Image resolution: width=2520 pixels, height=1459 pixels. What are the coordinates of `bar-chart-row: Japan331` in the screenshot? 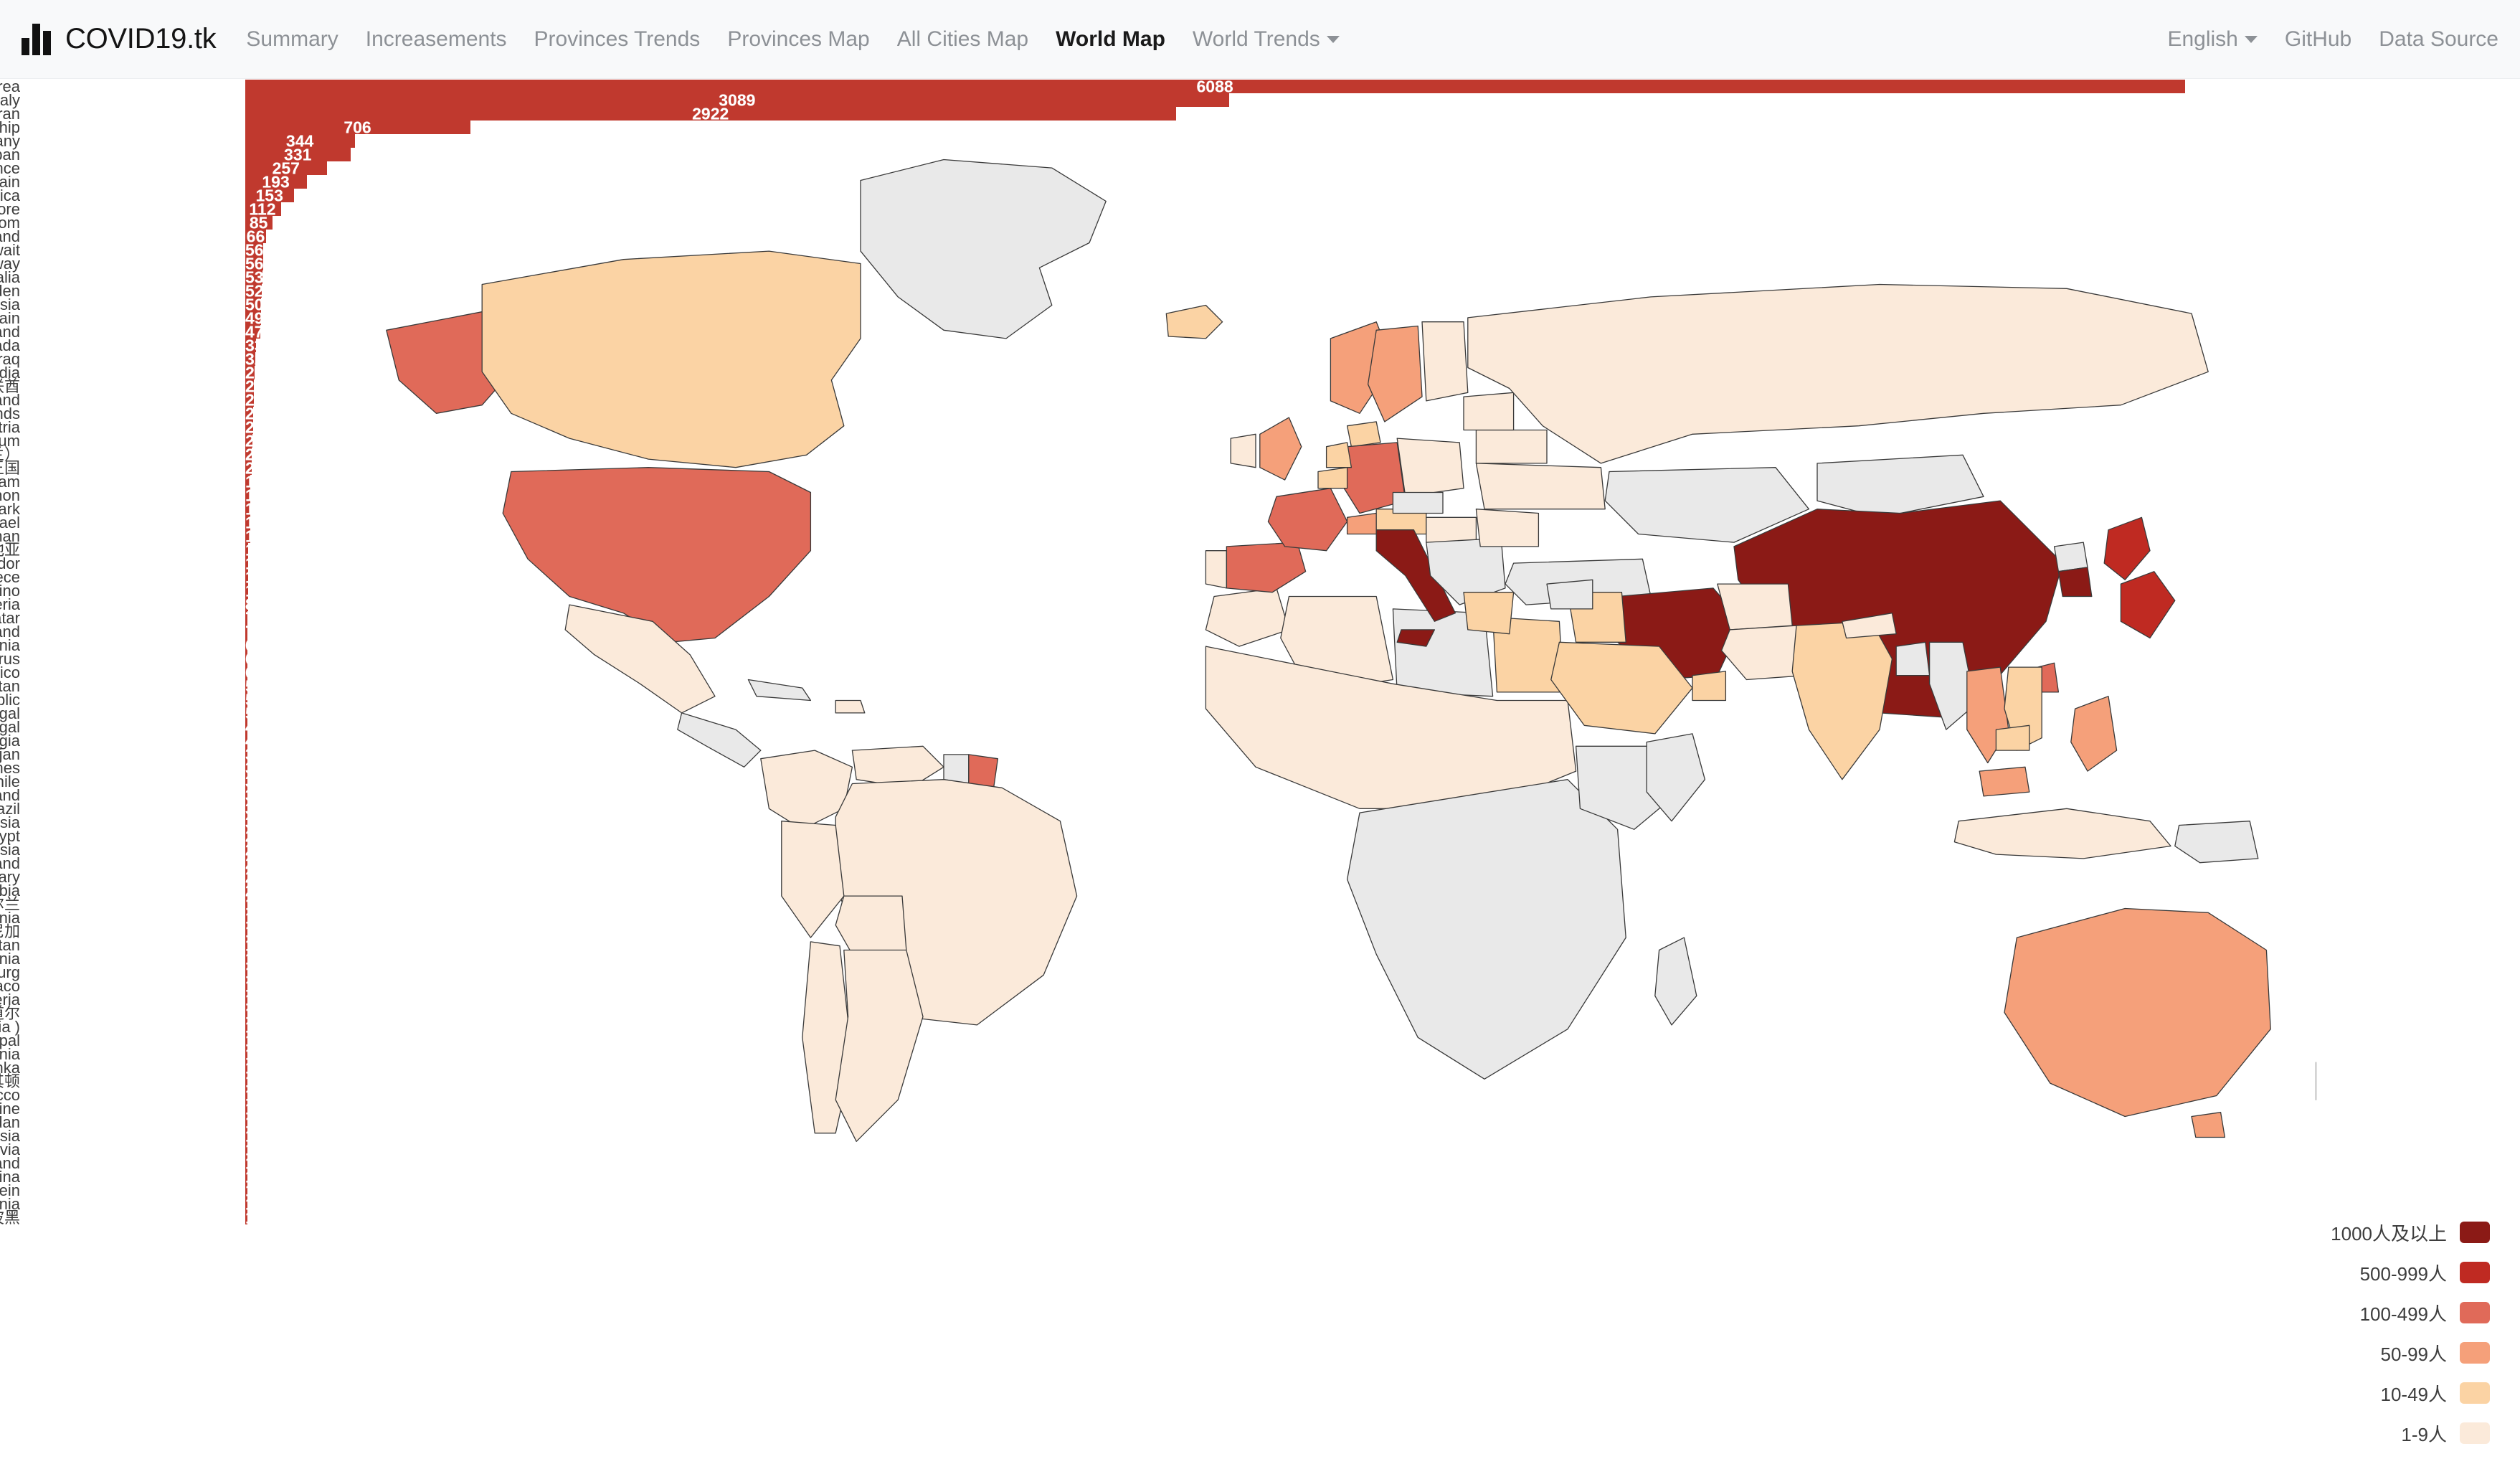 It's located at (1147, 154).